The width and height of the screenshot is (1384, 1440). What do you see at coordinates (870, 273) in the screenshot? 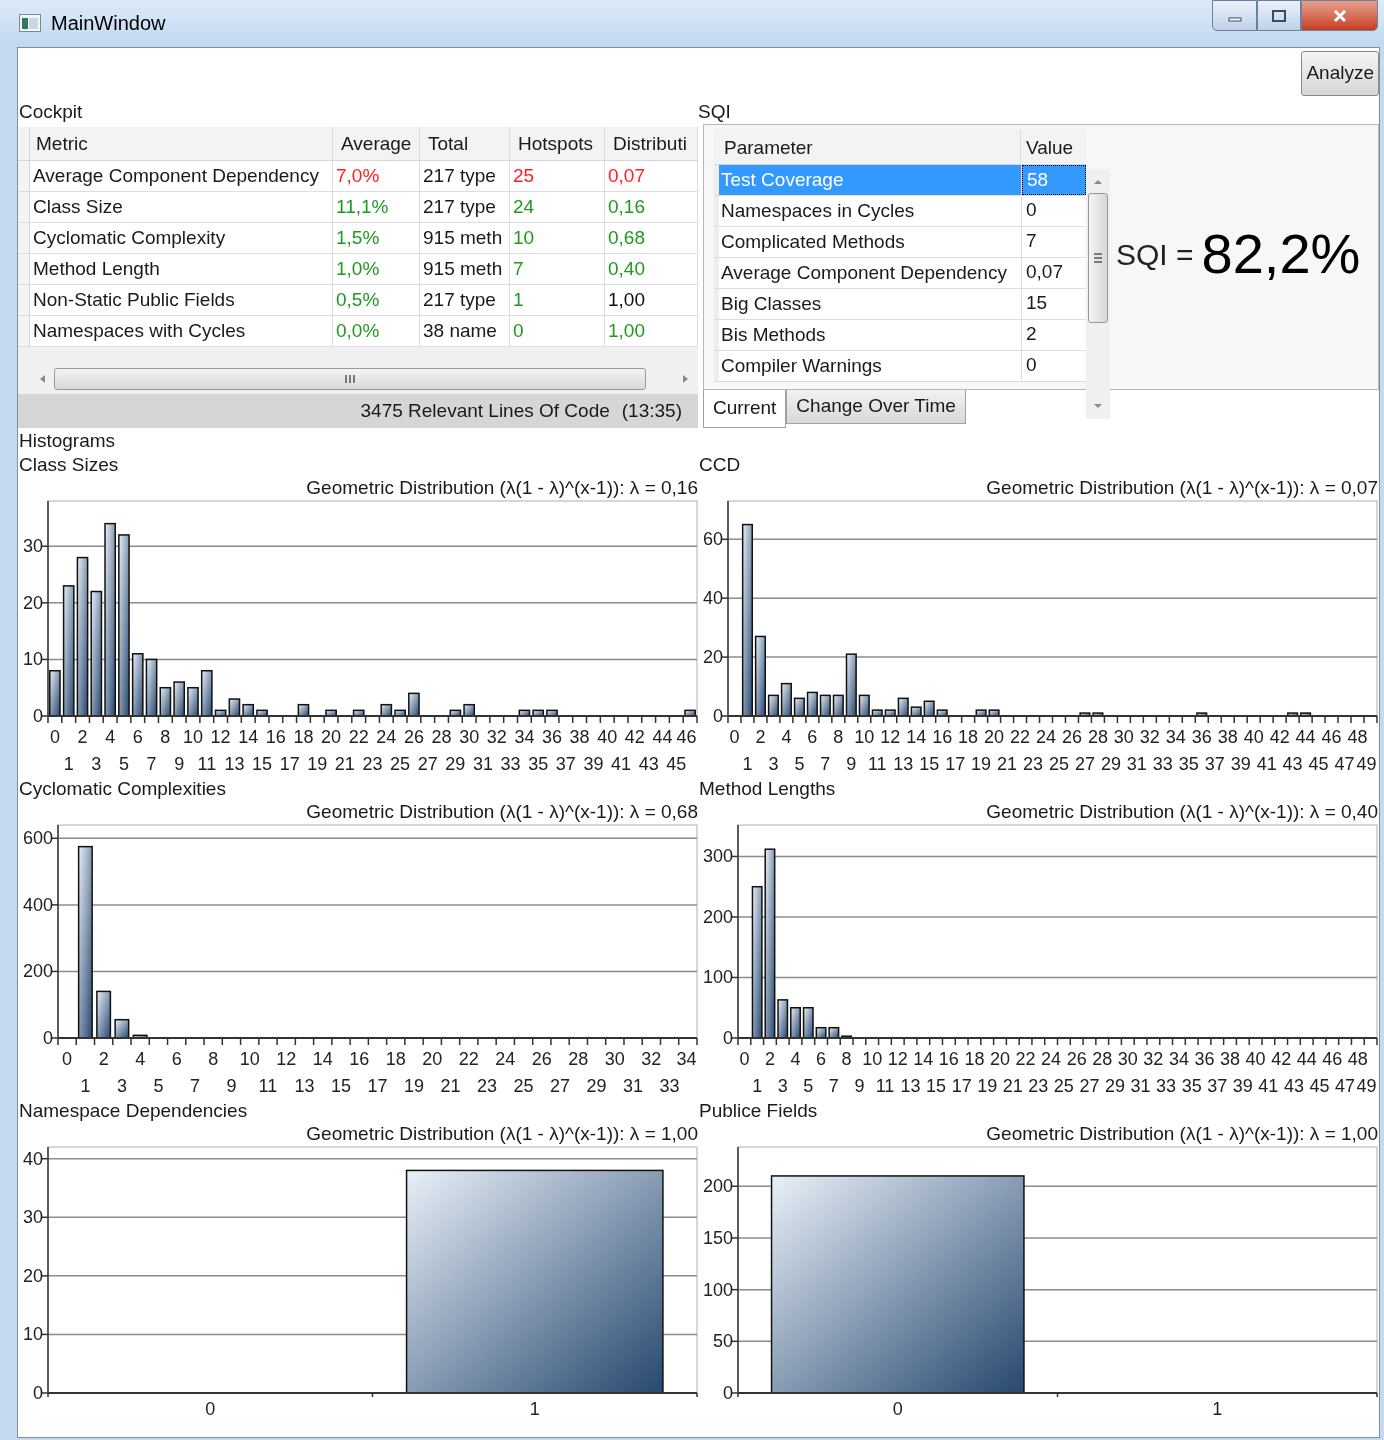
I see `table-cell: Average Component Dependency` at bounding box center [870, 273].